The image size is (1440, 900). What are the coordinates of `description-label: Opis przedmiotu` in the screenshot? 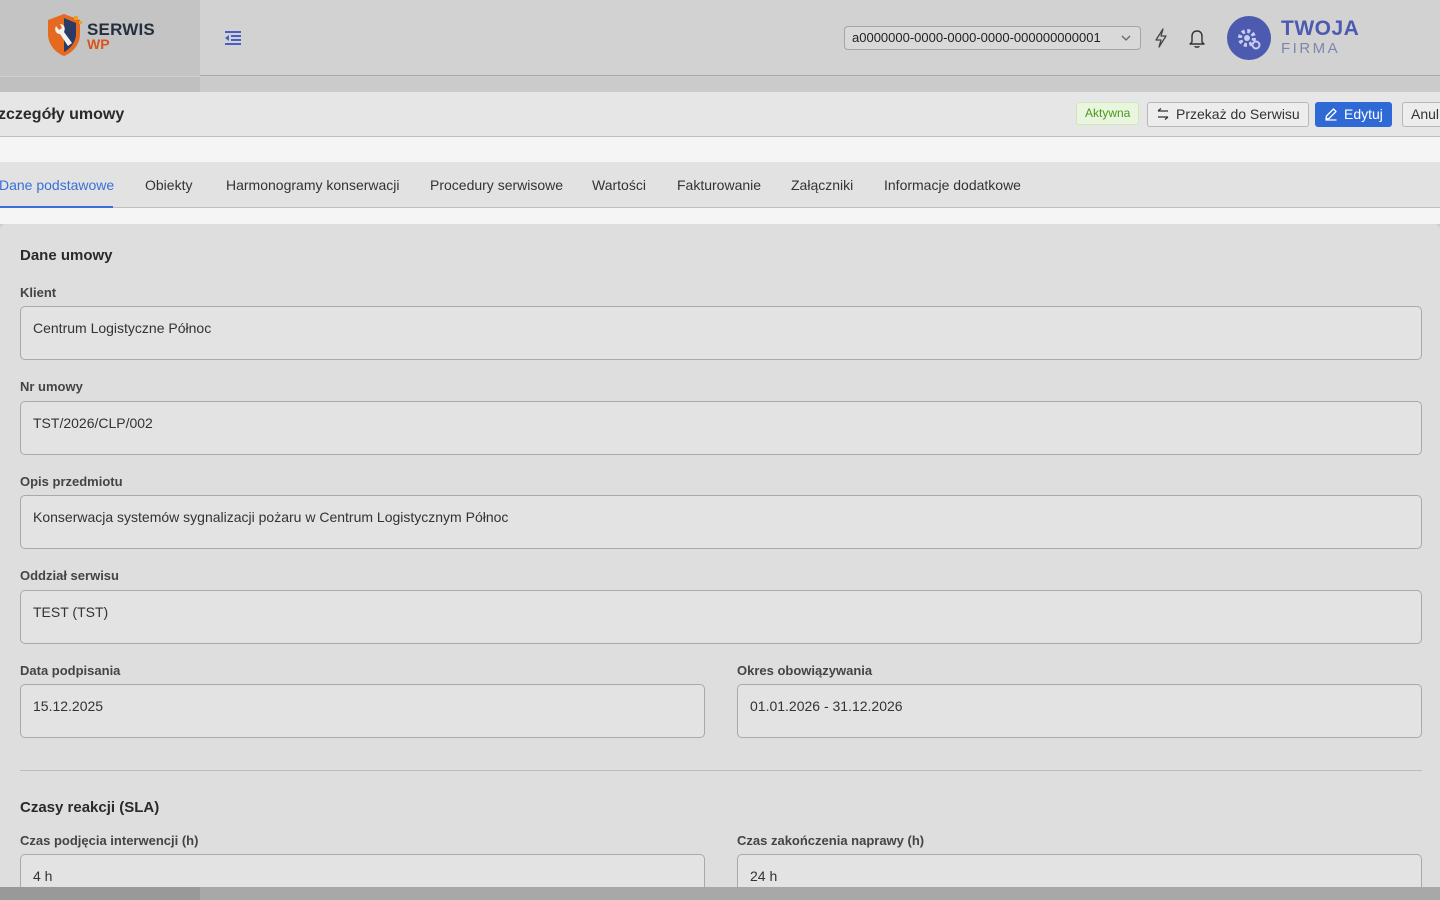 It's located at (71, 481).